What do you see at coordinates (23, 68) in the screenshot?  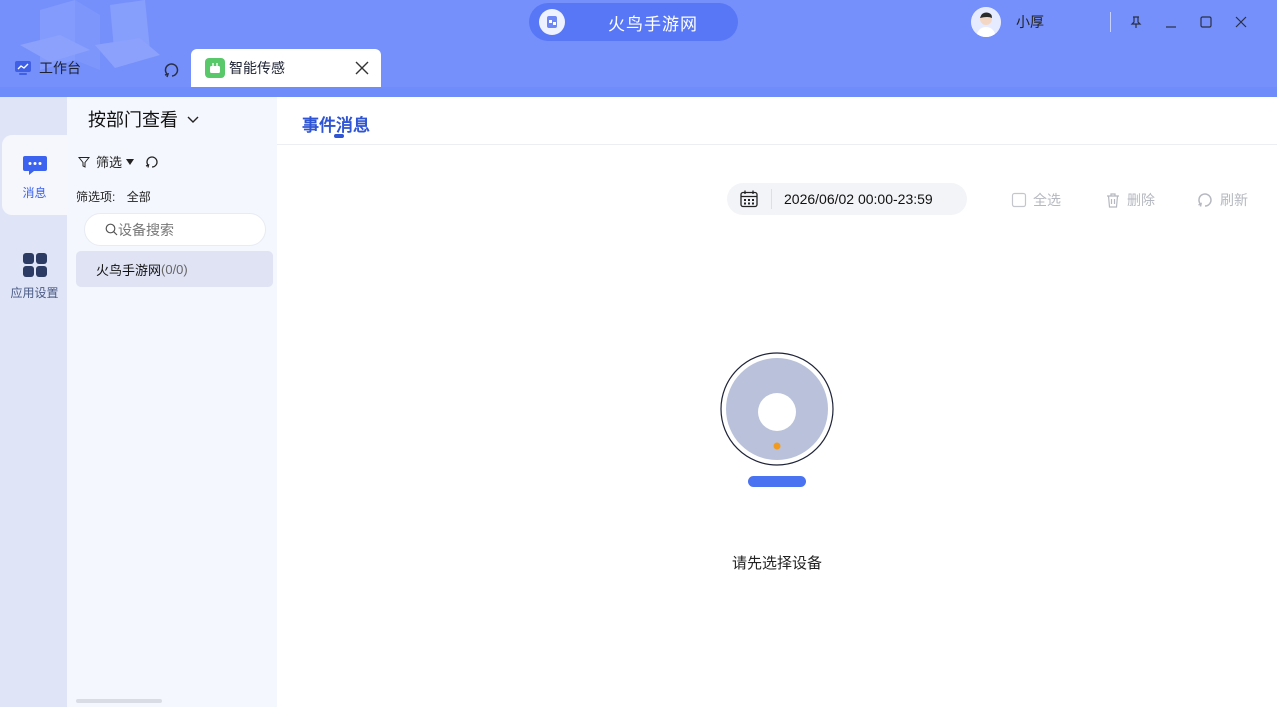 I see `monitor-icon` at bounding box center [23, 68].